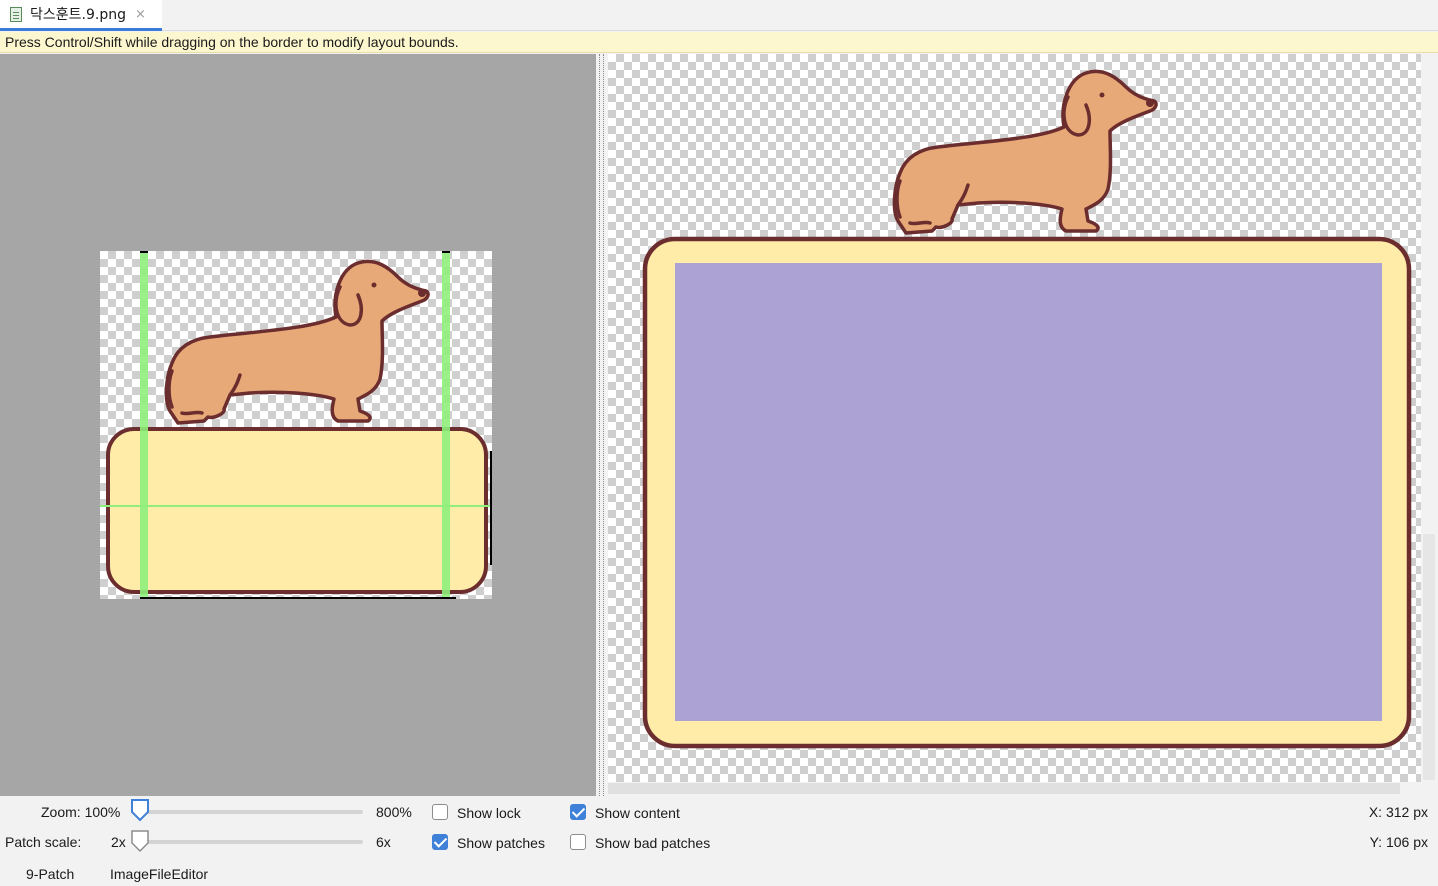 The width and height of the screenshot is (1438, 886). I want to click on show-bad-patches-checkbox, so click(578, 842).